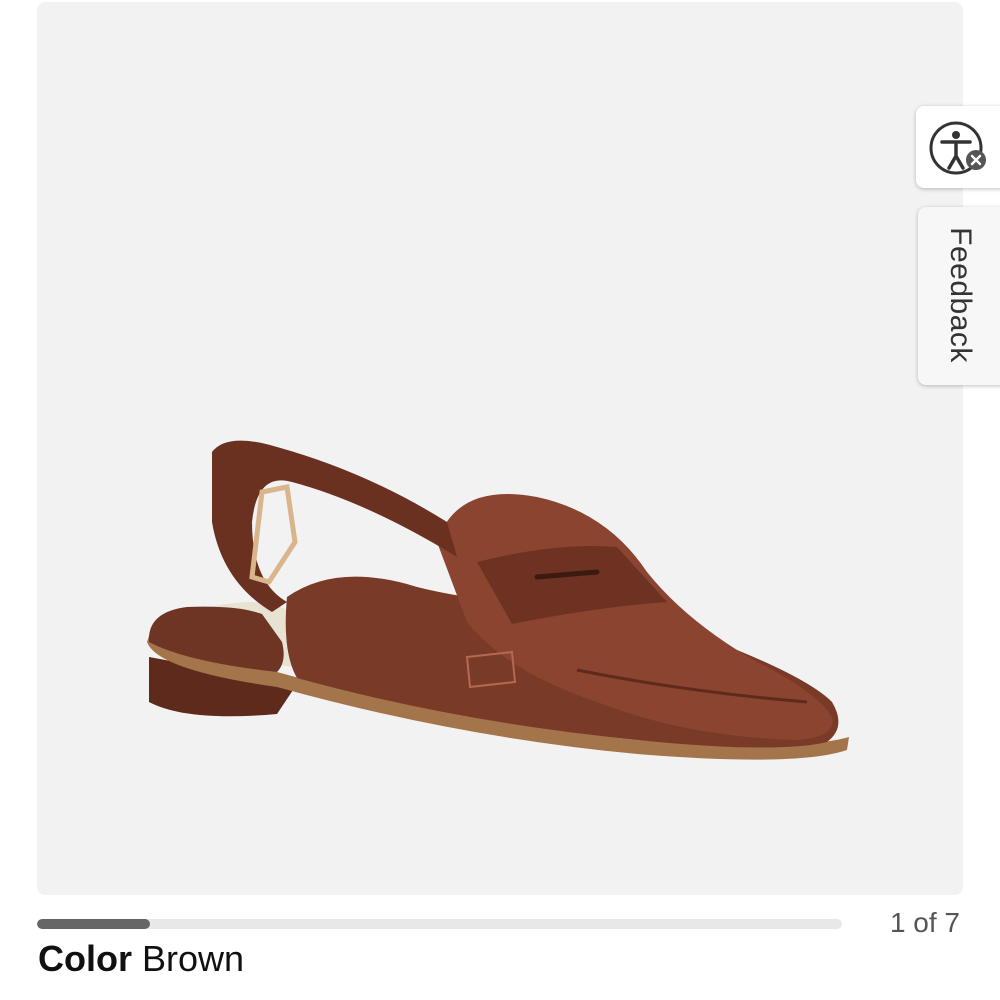 The width and height of the screenshot is (1000, 1000). Describe the element at coordinates (93, 924) in the screenshot. I see `gallery-progress-fill` at that location.